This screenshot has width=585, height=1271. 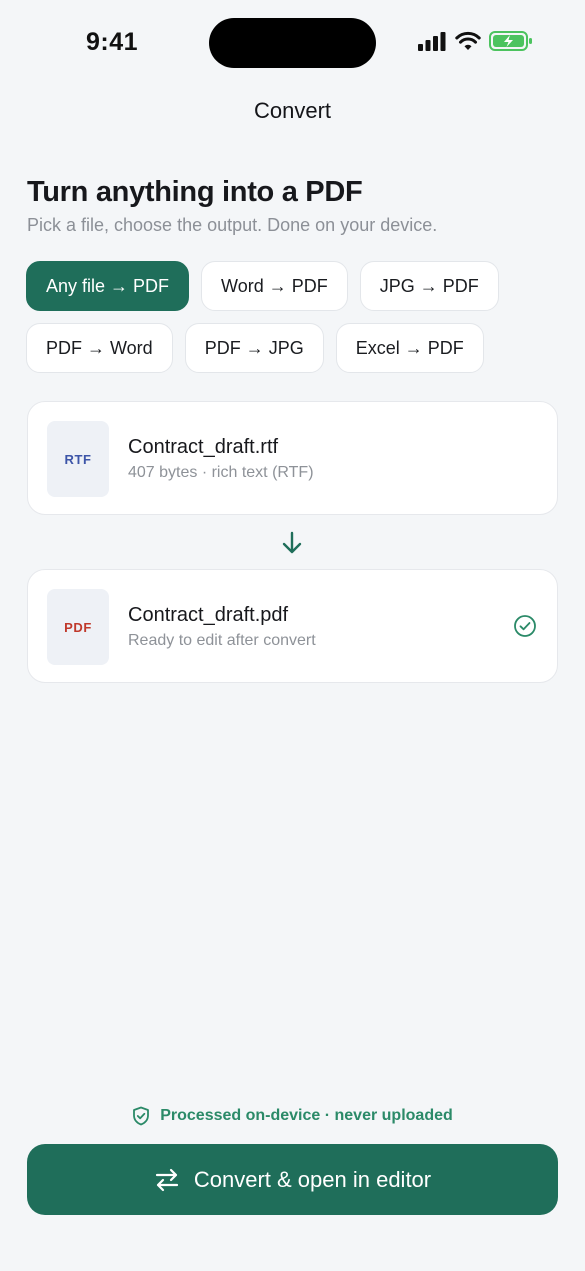 What do you see at coordinates (195, 192) in the screenshot?
I see `hero-title: Turn anything into a PDF` at bounding box center [195, 192].